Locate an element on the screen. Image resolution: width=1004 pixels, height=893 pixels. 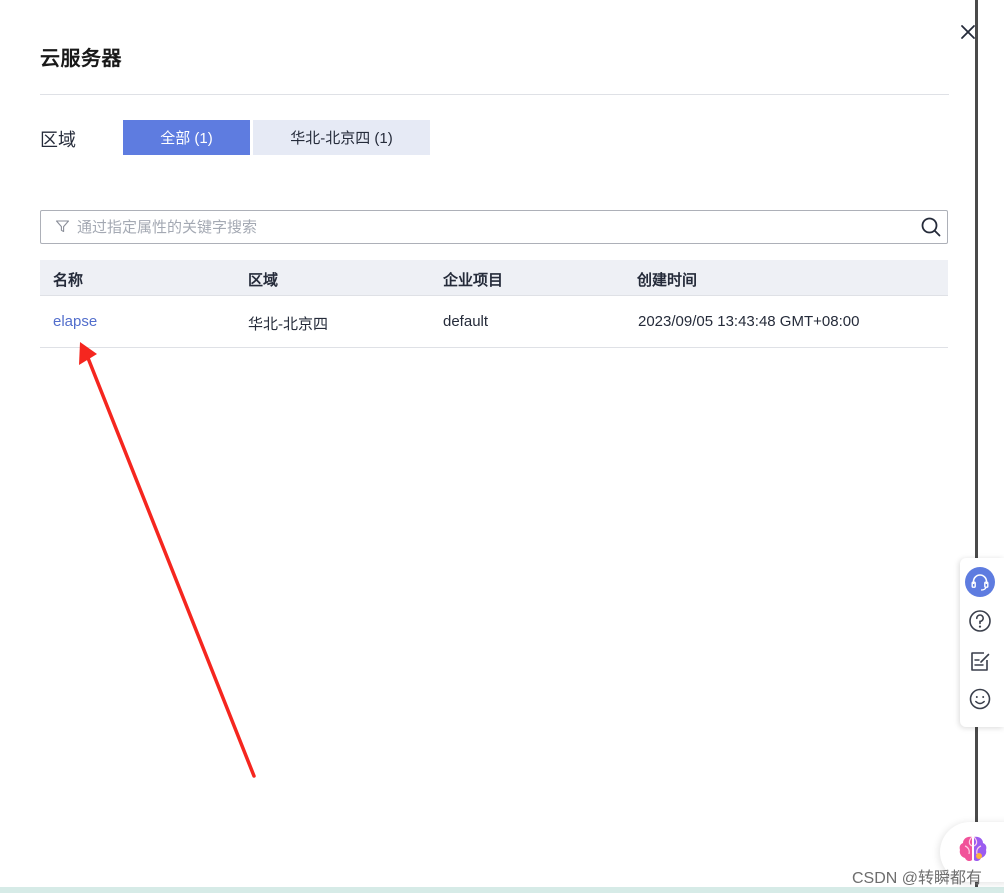
floating-toolbar is located at coordinates (982, 642).